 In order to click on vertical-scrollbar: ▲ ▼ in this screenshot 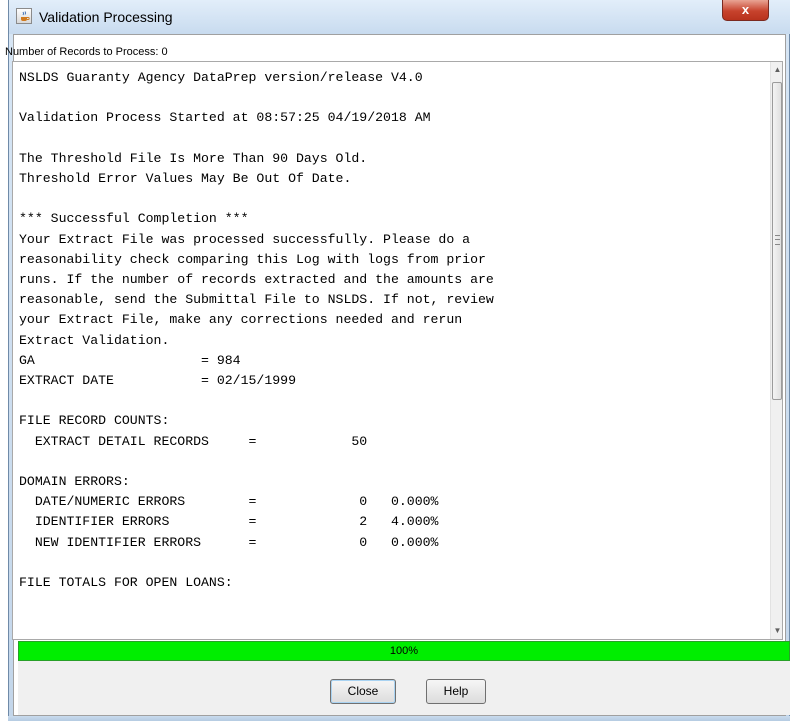, I will do `click(776, 350)`.